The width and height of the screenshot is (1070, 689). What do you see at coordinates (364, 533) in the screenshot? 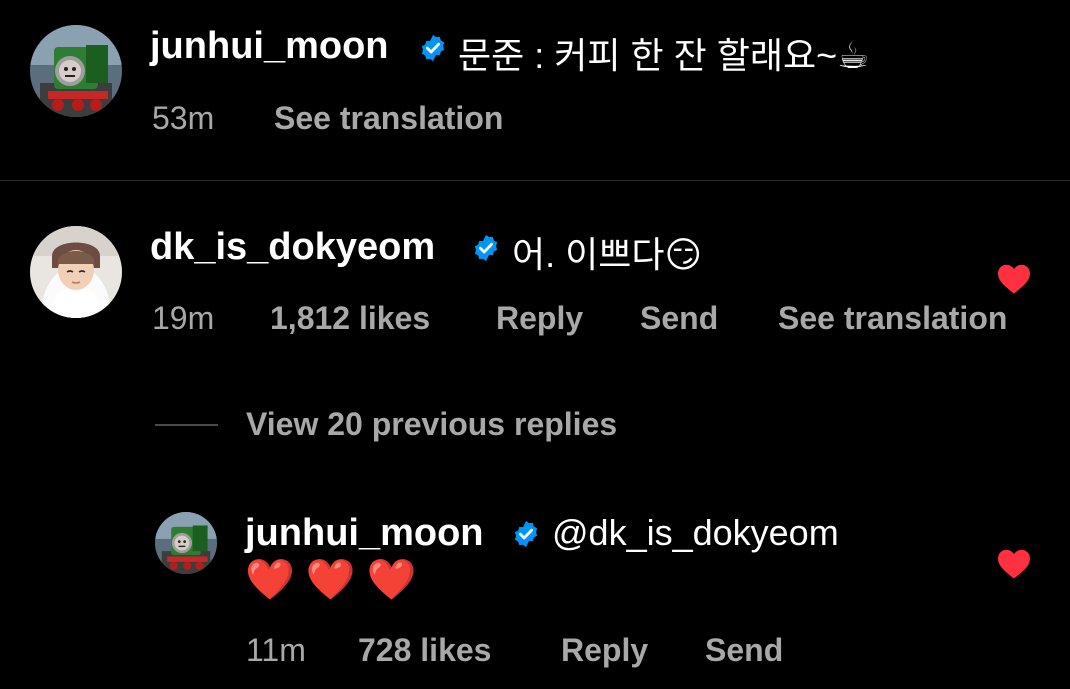
I see `reply-username: junhui_moon` at bounding box center [364, 533].